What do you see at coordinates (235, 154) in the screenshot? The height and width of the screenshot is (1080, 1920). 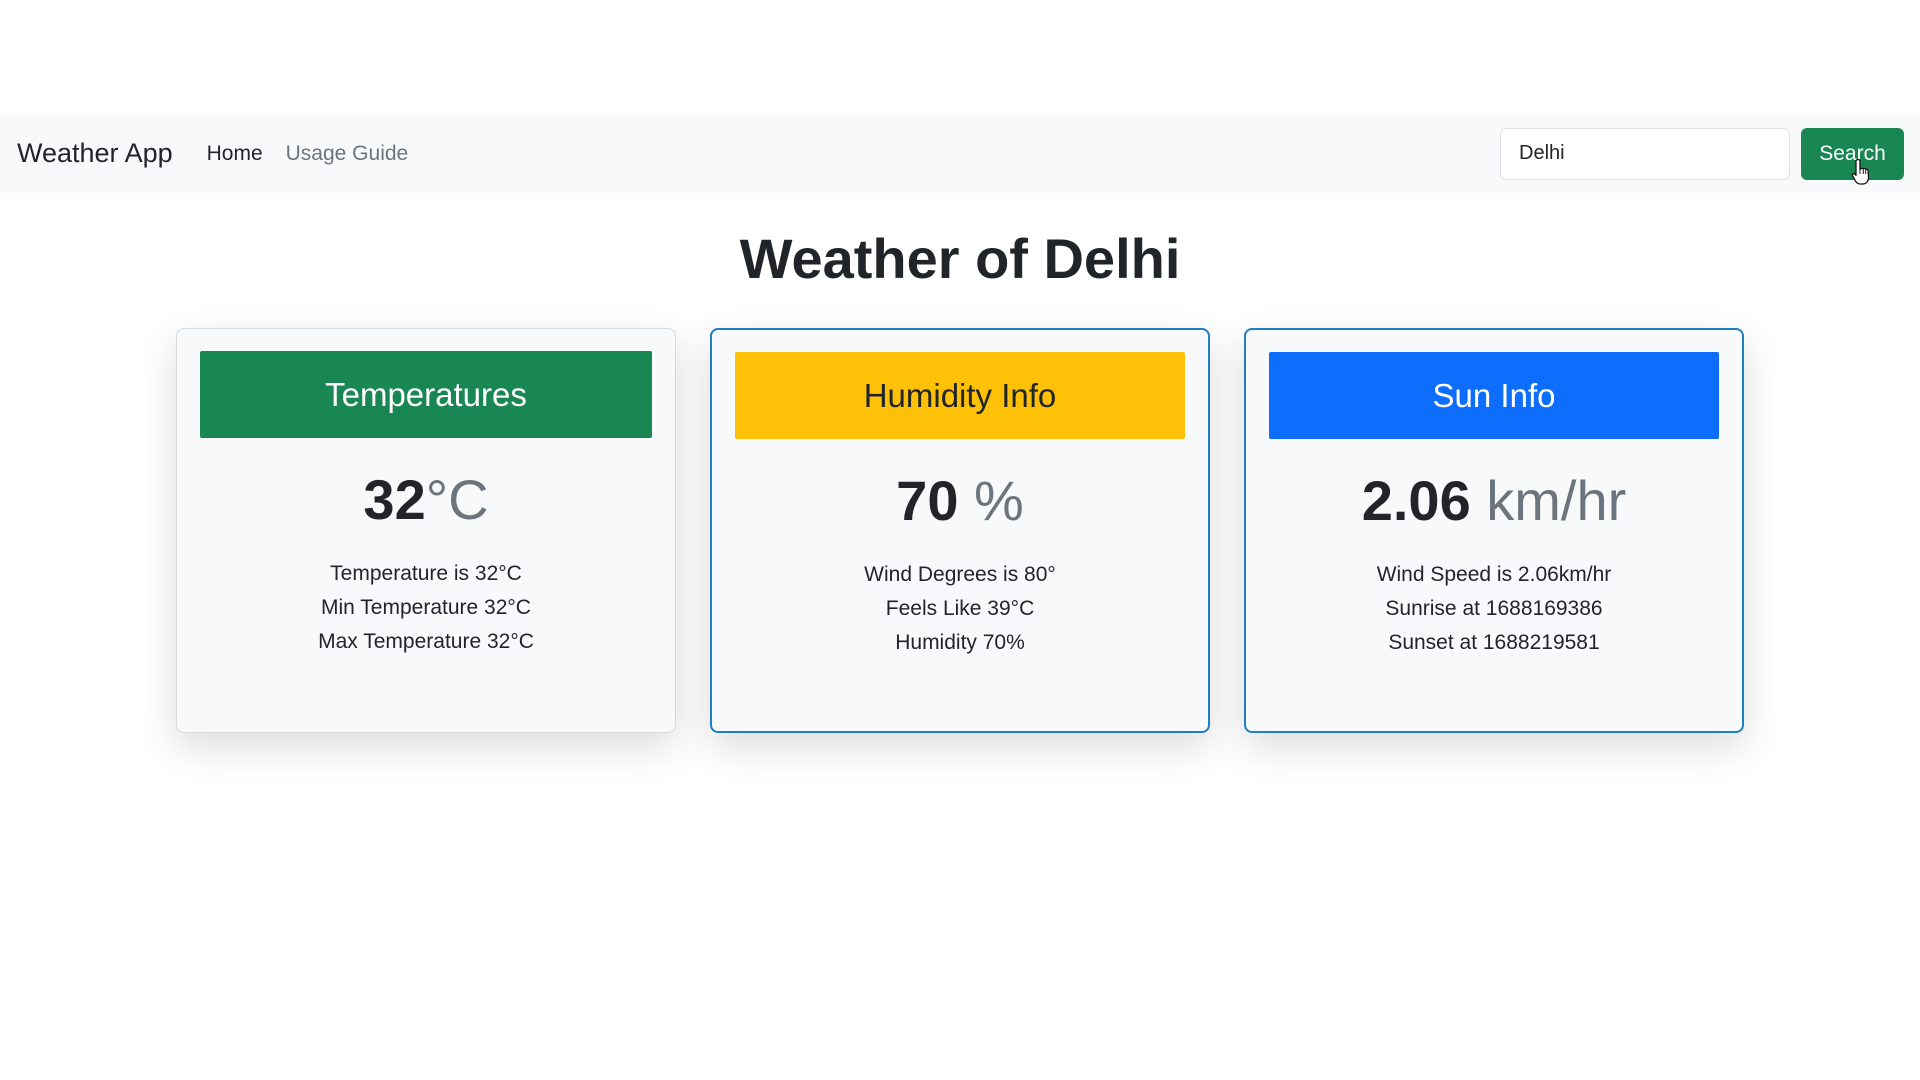 I see `nav-home-link: Home` at bounding box center [235, 154].